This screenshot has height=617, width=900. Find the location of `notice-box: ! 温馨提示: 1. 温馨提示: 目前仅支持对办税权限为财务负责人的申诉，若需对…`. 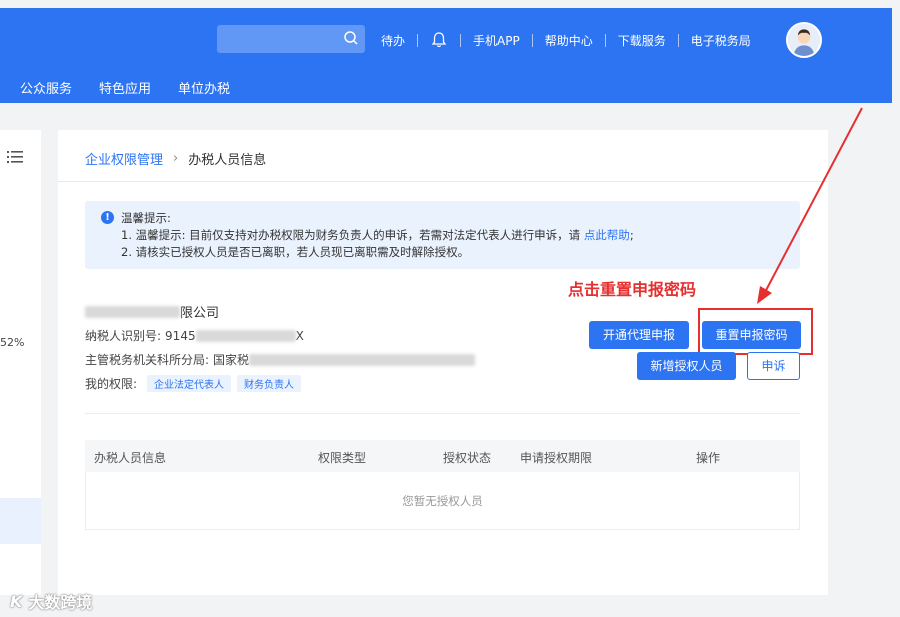

notice-box: ! 温馨提示: 1. 温馨提示: 目前仅支持对办税权限为财务负责人的申诉，若需对… is located at coordinates (442, 235).